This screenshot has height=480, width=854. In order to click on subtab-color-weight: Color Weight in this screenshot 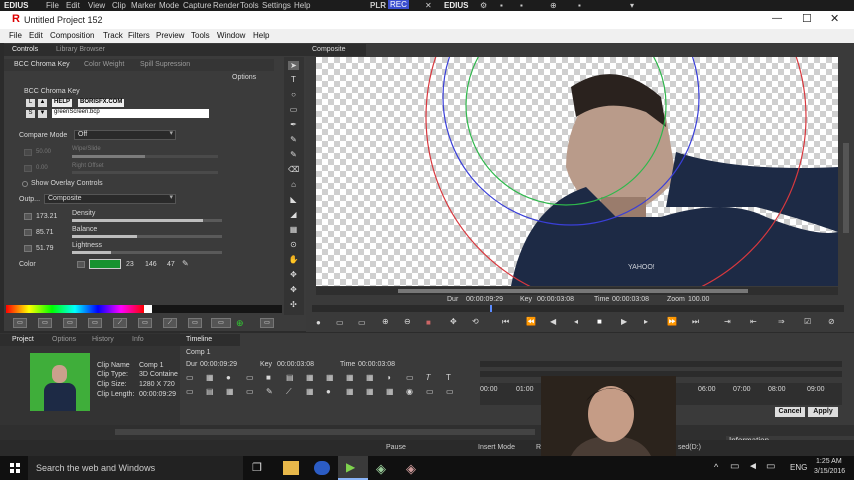, I will do `click(104, 64)`.